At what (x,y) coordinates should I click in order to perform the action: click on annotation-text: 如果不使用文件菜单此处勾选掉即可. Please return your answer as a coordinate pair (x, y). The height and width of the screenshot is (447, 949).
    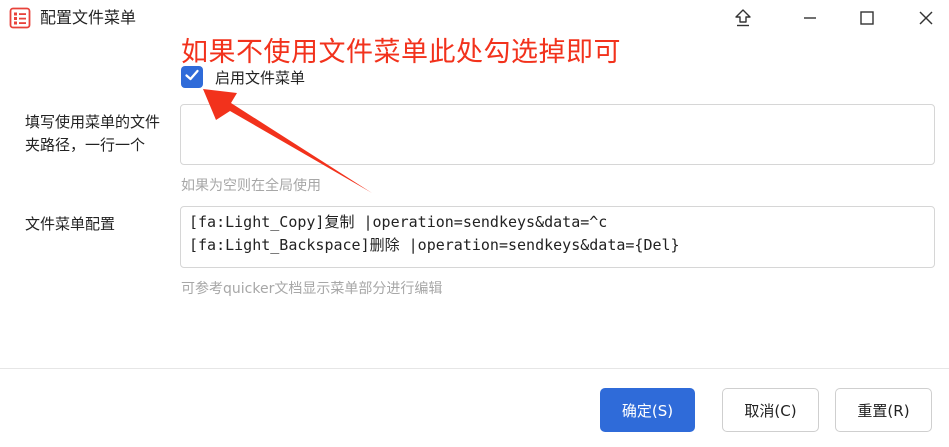
    Looking at the image, I should click on (401, 52).